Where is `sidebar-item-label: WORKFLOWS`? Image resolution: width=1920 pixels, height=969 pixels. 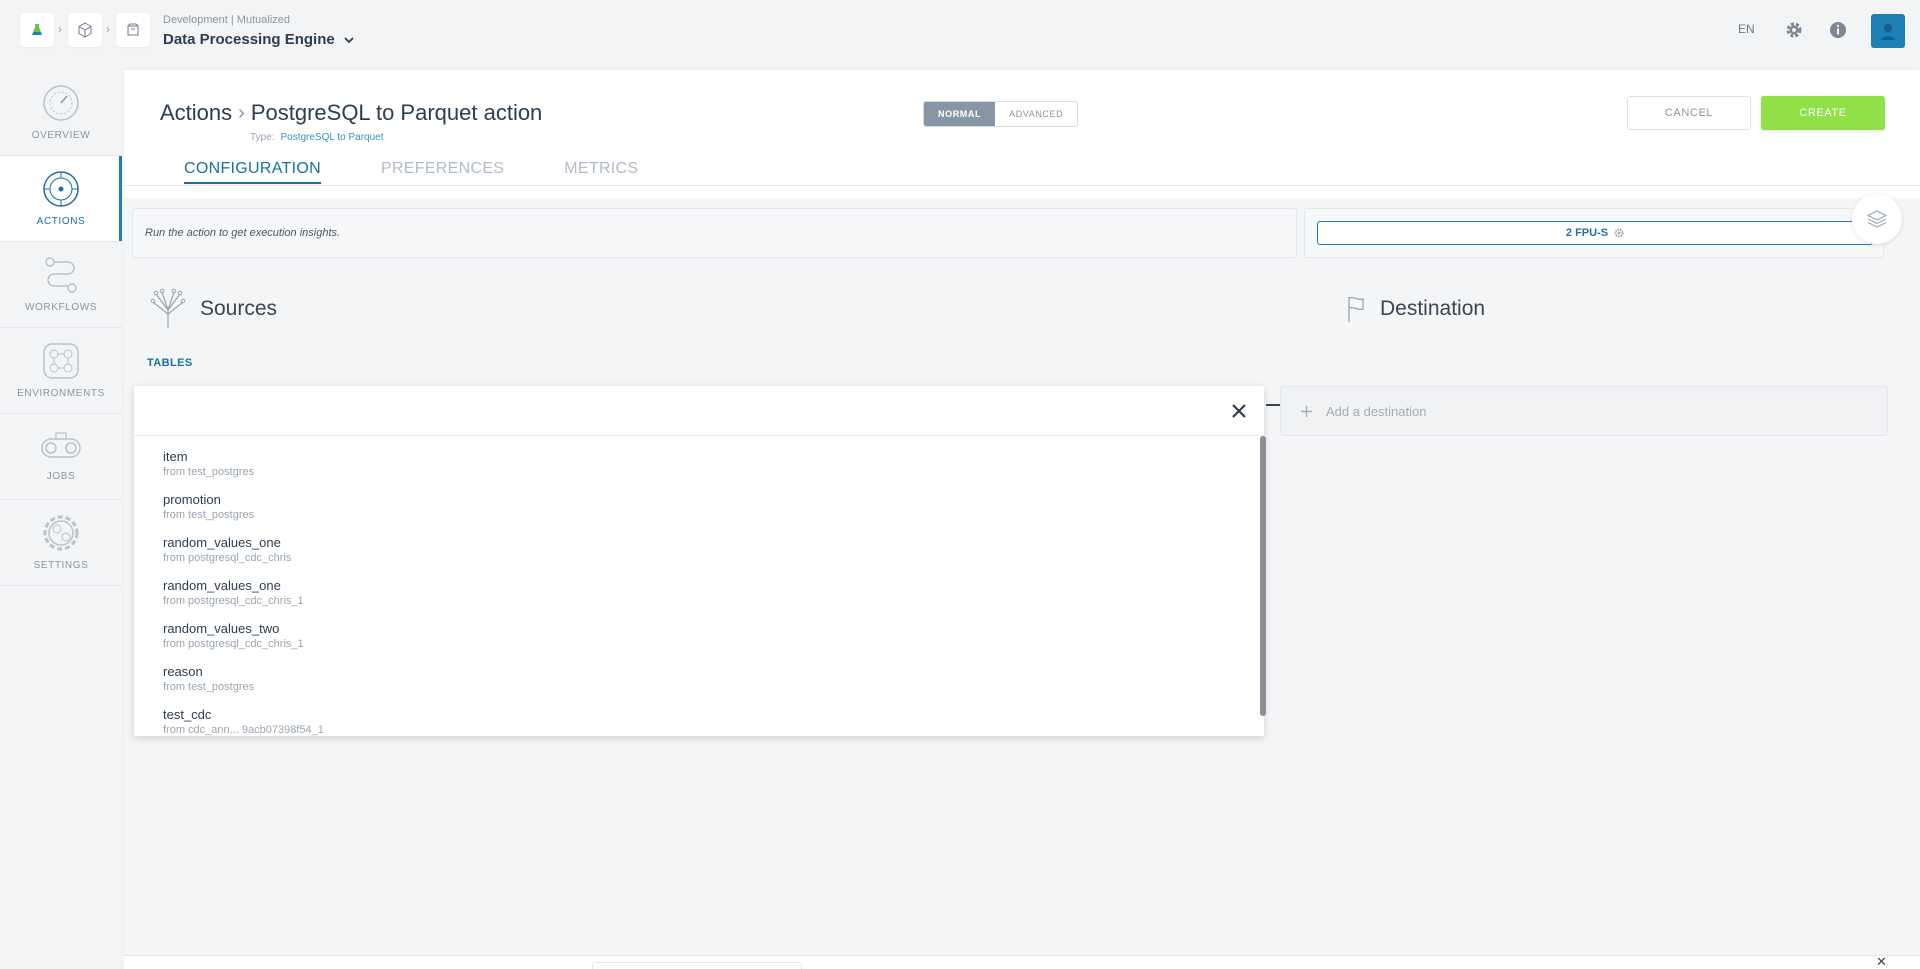 sidebar-item-label: WORKFLOWS is located at coordinates (61, 307).